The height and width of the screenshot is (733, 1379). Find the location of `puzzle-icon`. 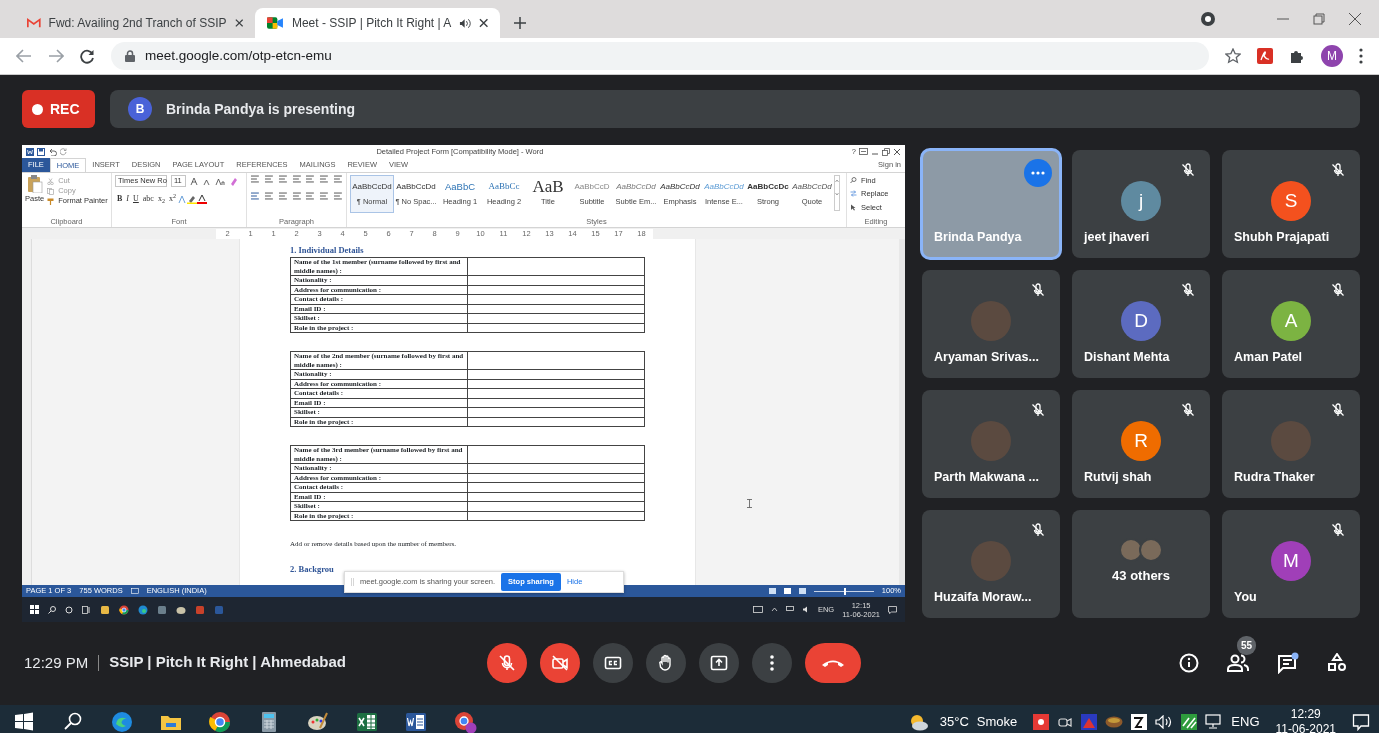

puzzle-icon is located at coordinates (1297, 56).